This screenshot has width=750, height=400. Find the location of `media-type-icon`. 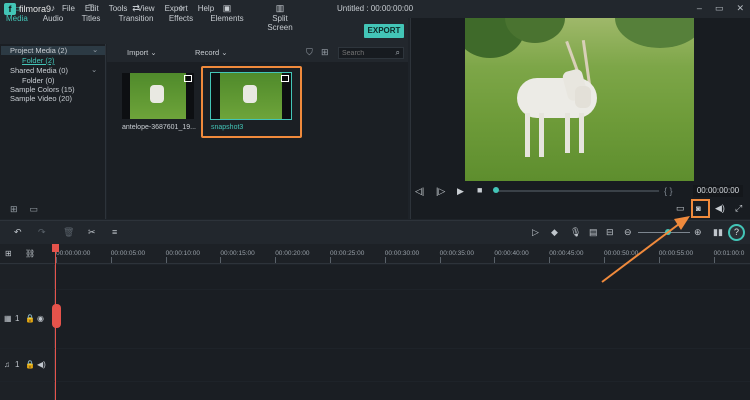

media-type-icon is located at coordinates (188, 78).